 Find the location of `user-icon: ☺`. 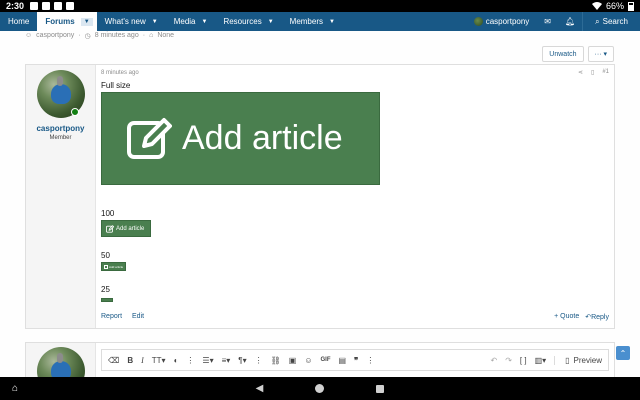

user-icon: ☺ is located at coordinates (29, 35).